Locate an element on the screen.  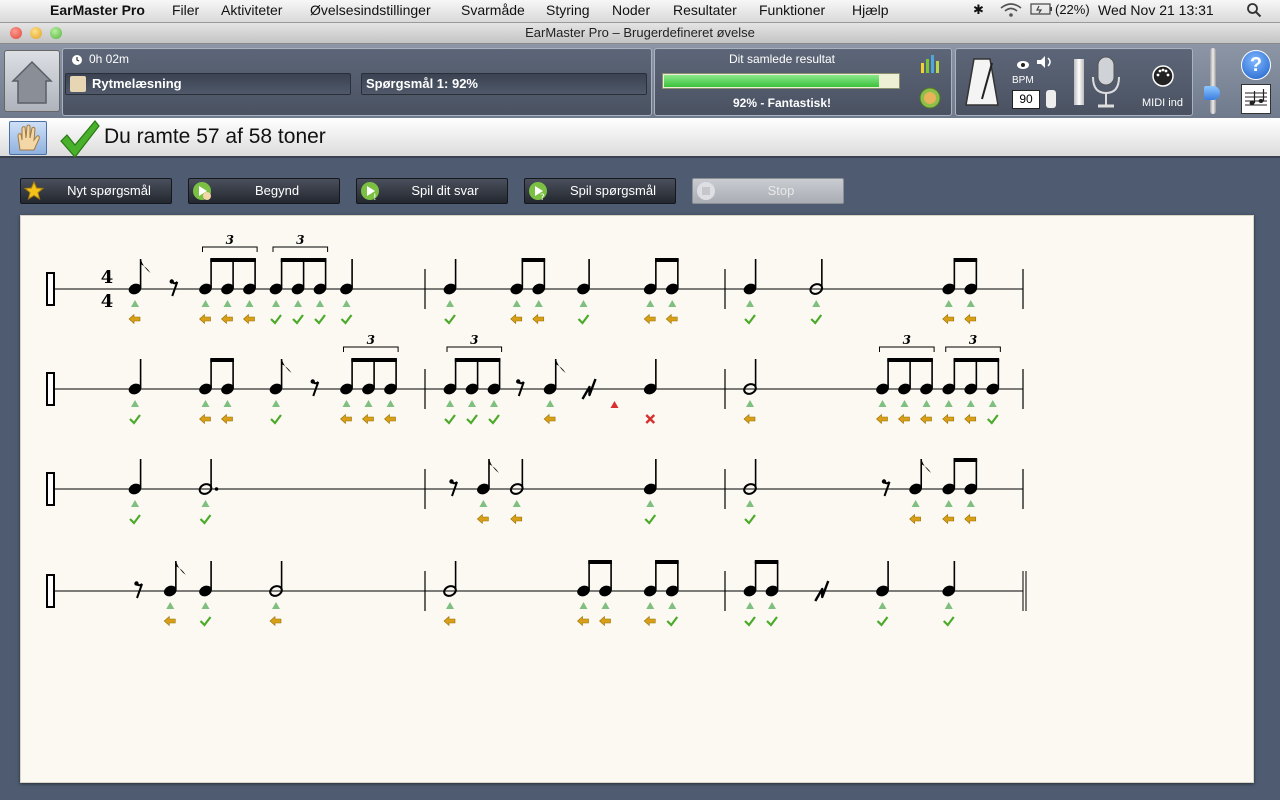
close-window-button is located at coordinates (16, 33).